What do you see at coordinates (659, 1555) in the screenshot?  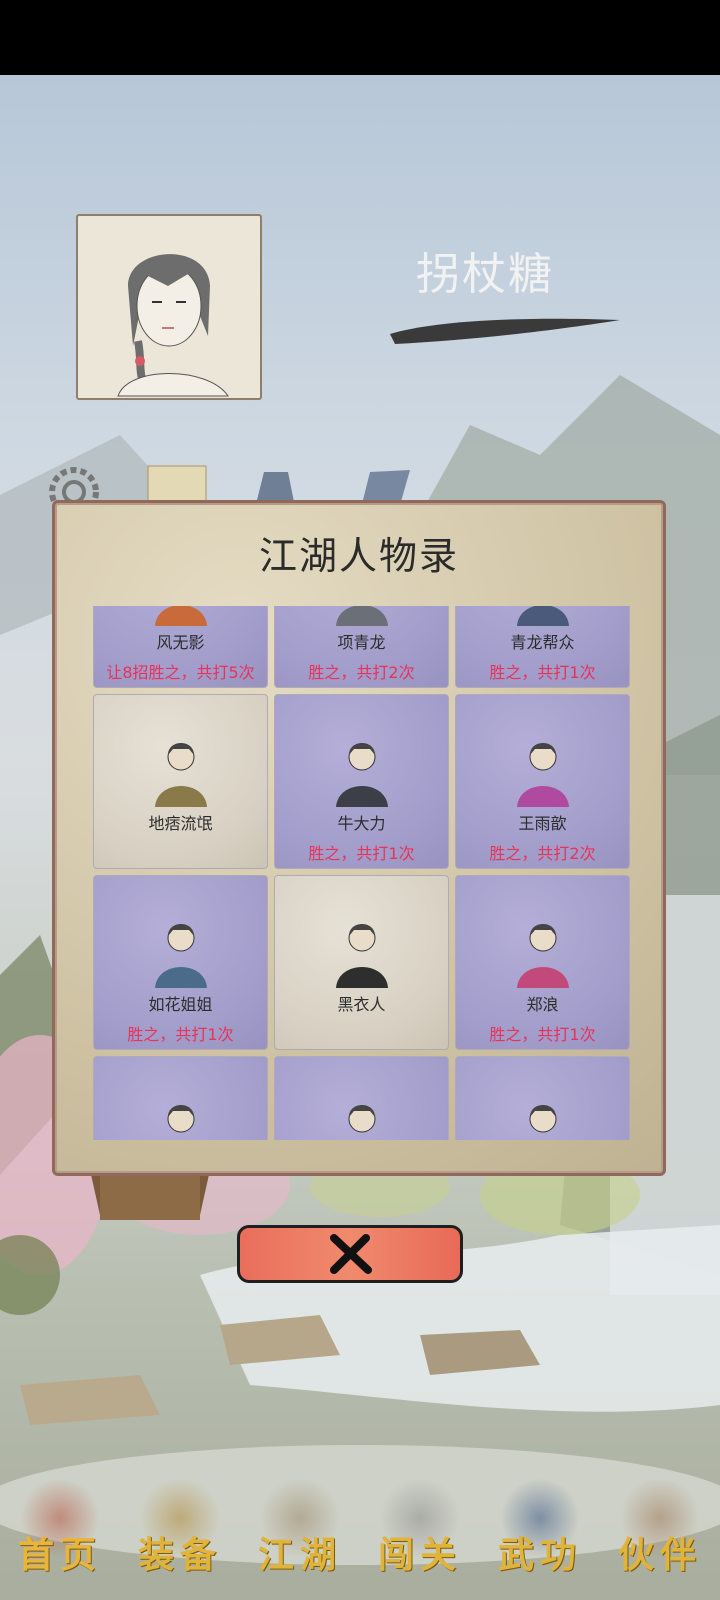 I see `nav-label: 伙伴` at bounding box center [659, 1555].